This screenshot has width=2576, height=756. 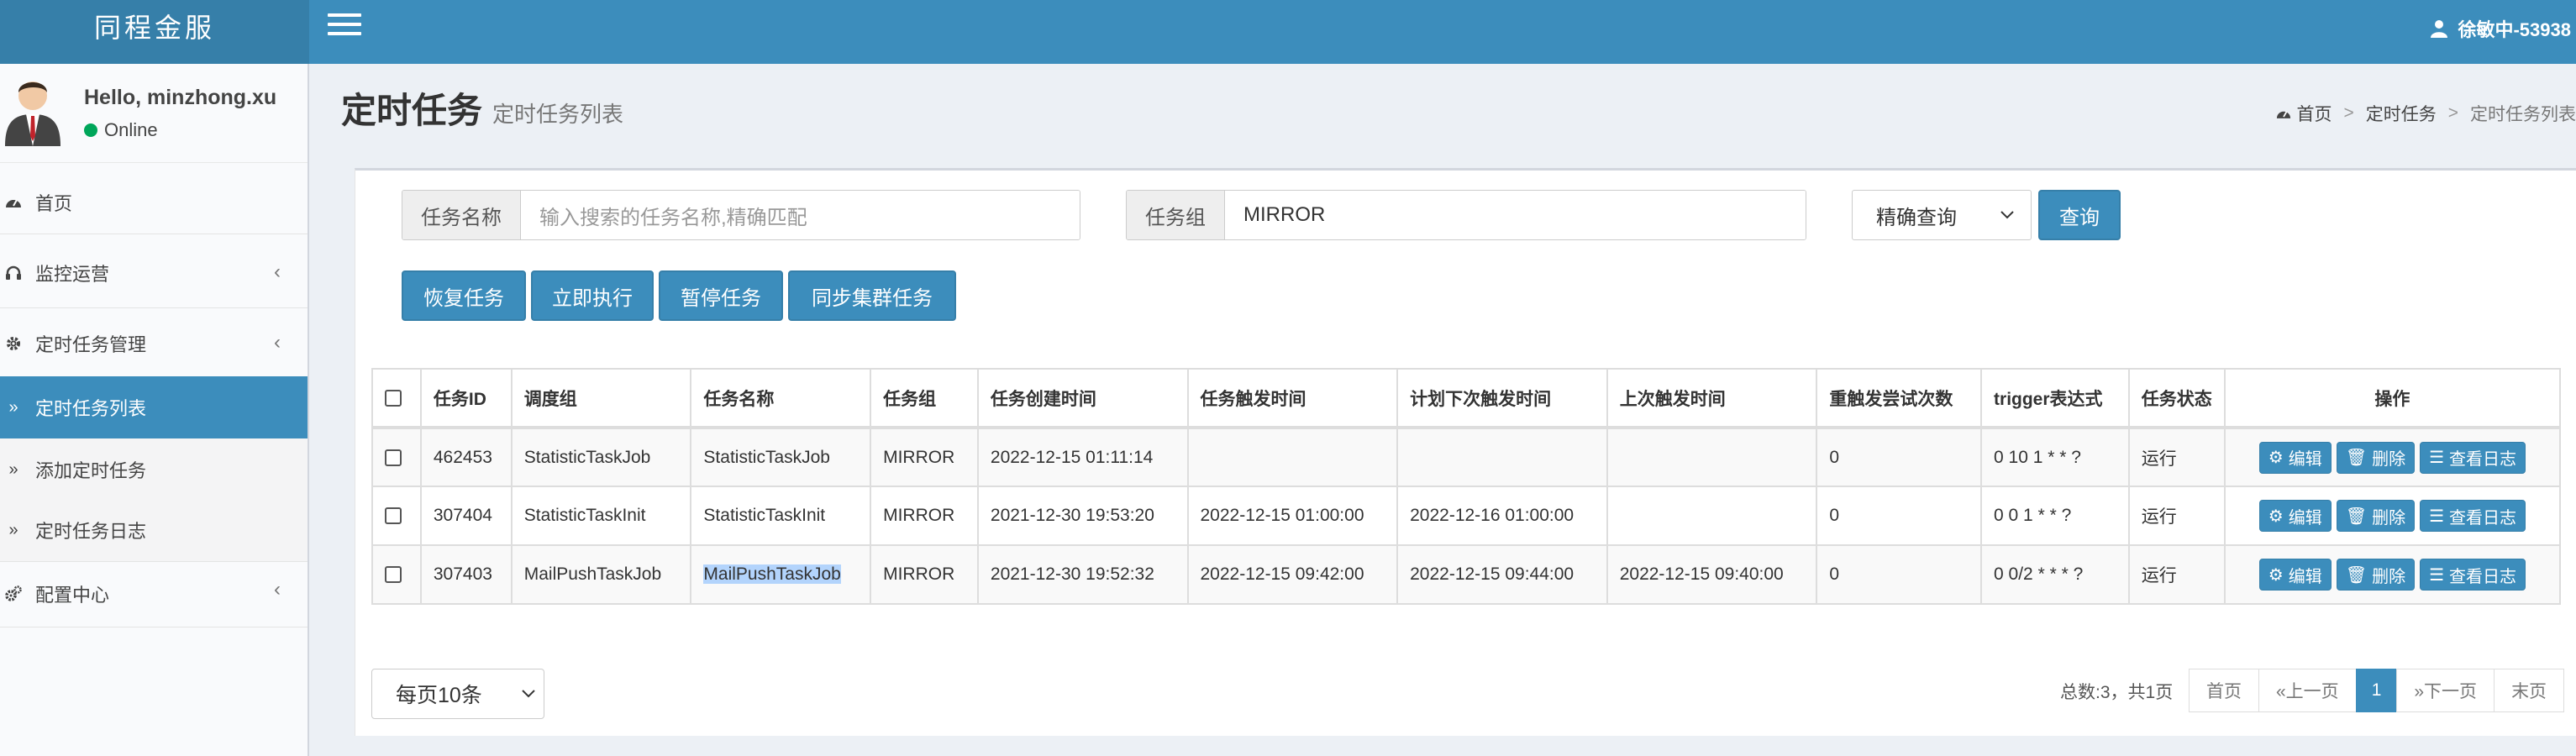 What do you see at coordinates (2523, 114) in the screenshot?
I see `breadcrumb-current: 定时任务列表` at bounding box center [2523, 114].